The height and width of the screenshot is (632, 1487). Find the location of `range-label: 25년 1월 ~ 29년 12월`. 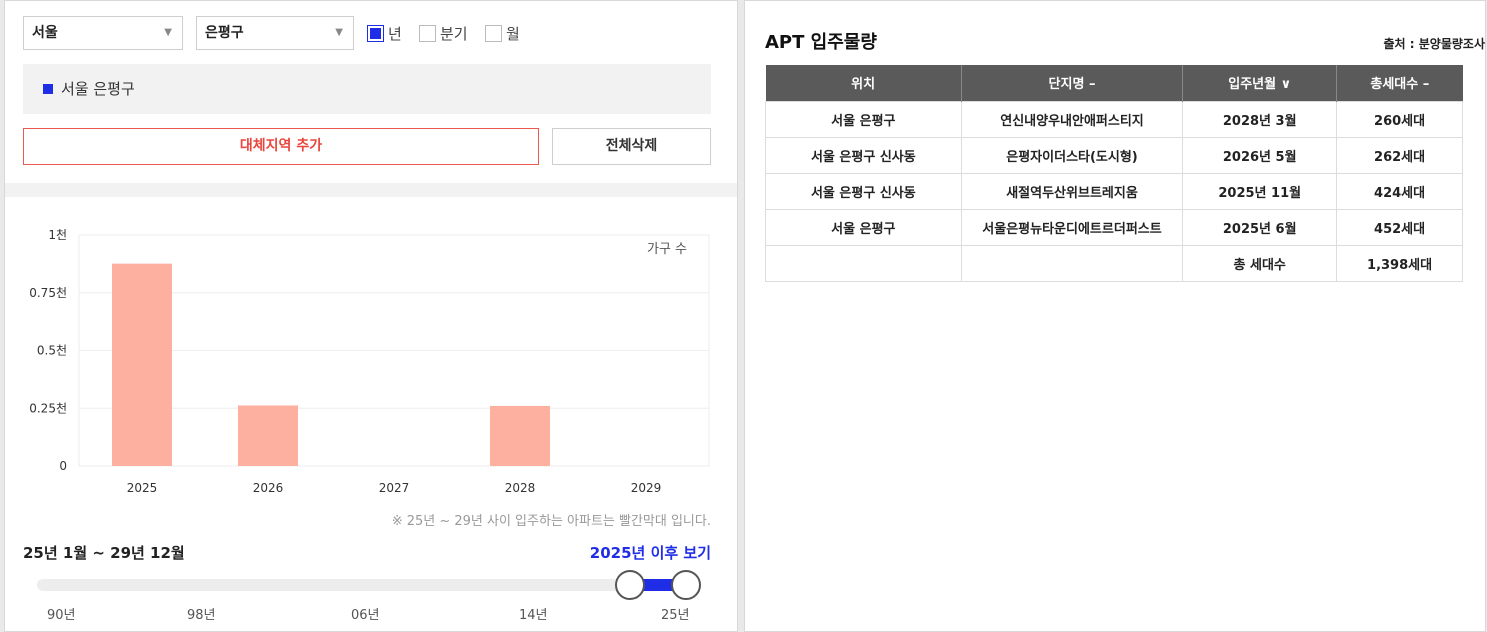

range-label: 25년 1월 ~ 29년 12월 is located at coordinates (104, 553).